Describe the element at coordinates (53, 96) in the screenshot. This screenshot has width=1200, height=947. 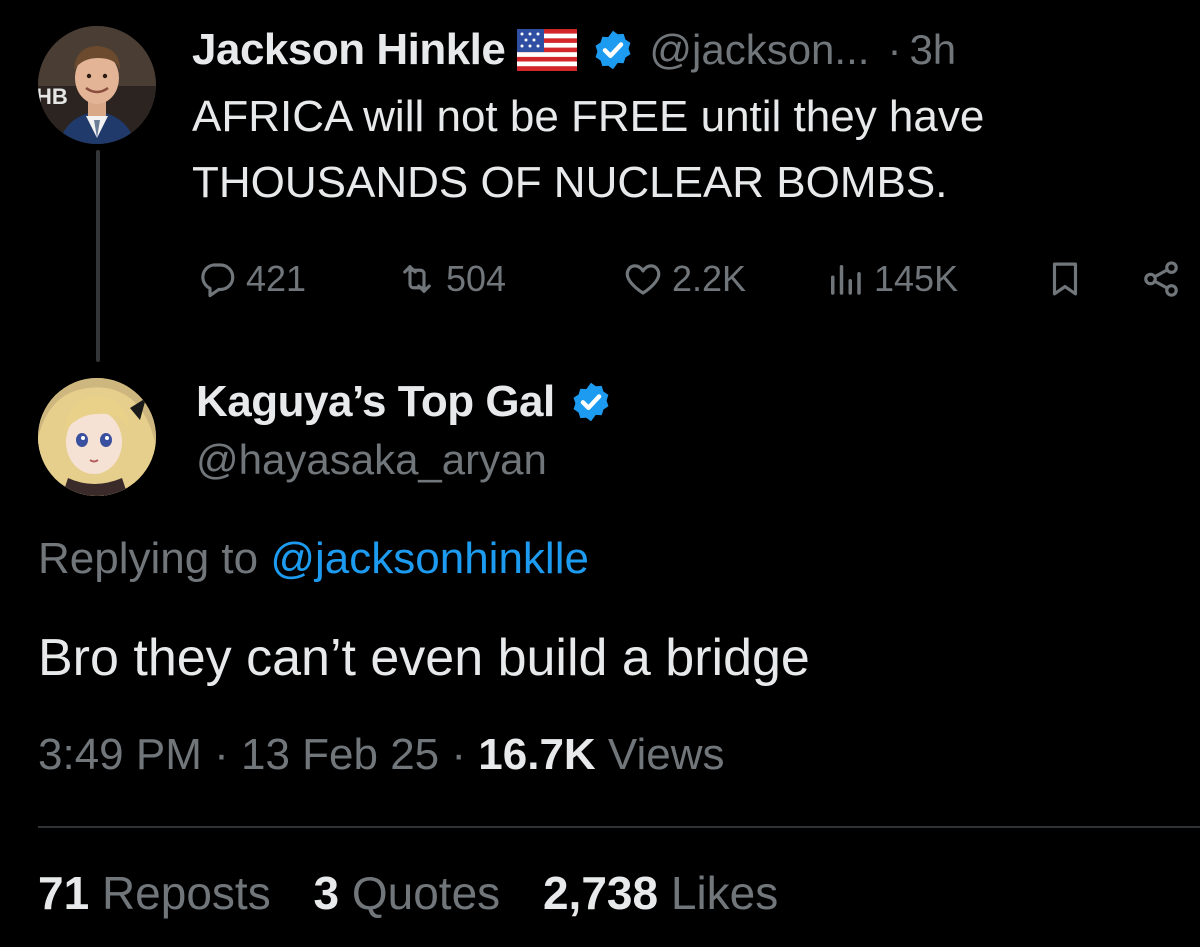
I see `avatar-badge-text: HB` at that location.